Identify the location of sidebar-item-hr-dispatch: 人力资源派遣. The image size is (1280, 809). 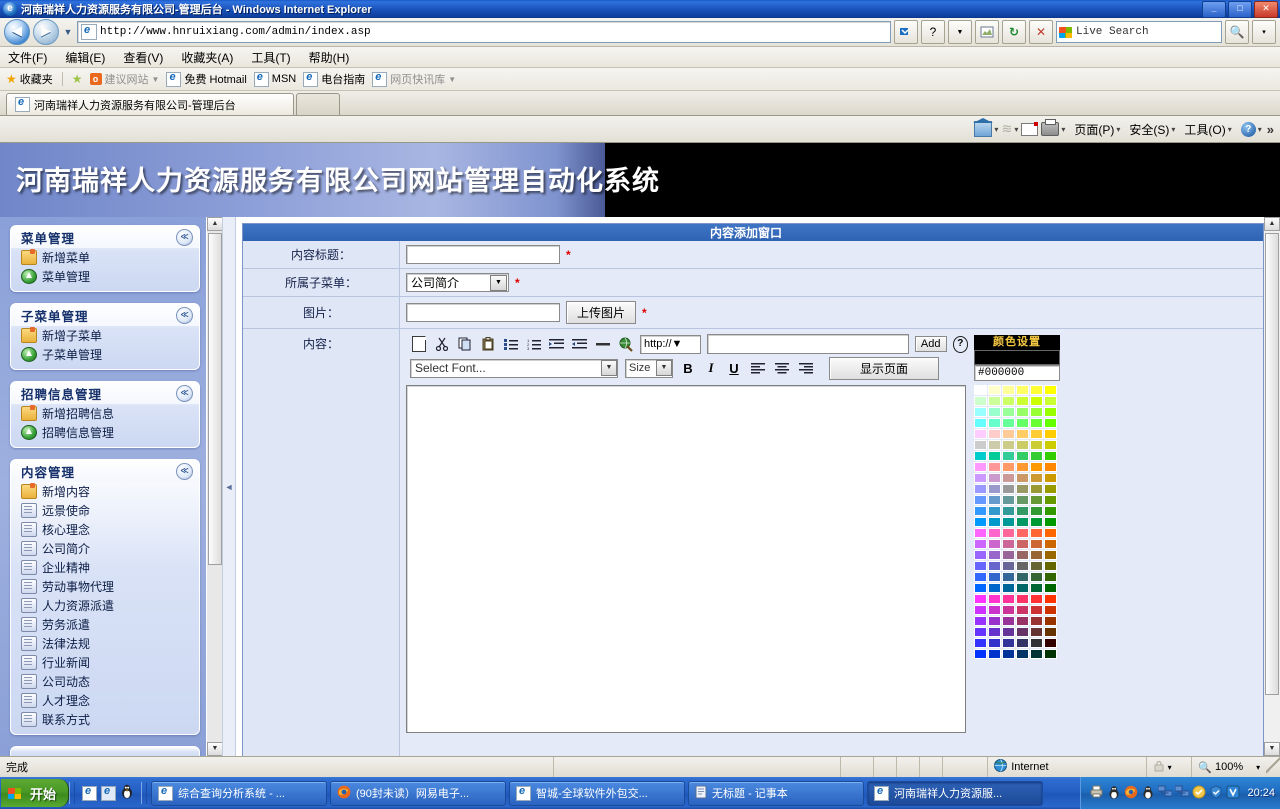
(105, 605).